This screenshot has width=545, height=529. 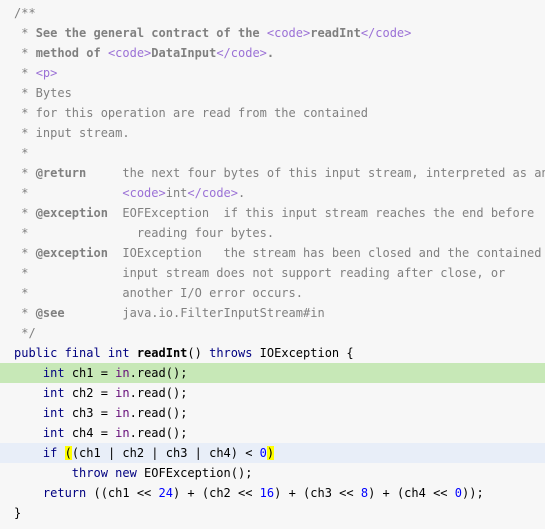 I want to click on code-line-12: * reading four bytes., so click(x=272, y=233).